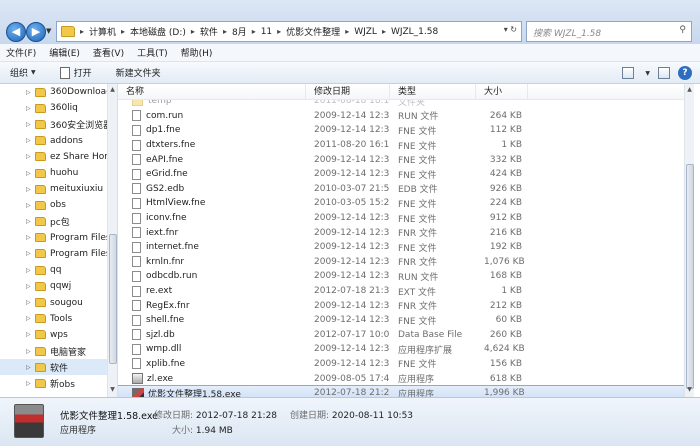 The image size is (700, 446). I want to click on file-row: dp1.fne 2009-12-14 12:36 FNE 文件 112 KB, so click(401, 130).